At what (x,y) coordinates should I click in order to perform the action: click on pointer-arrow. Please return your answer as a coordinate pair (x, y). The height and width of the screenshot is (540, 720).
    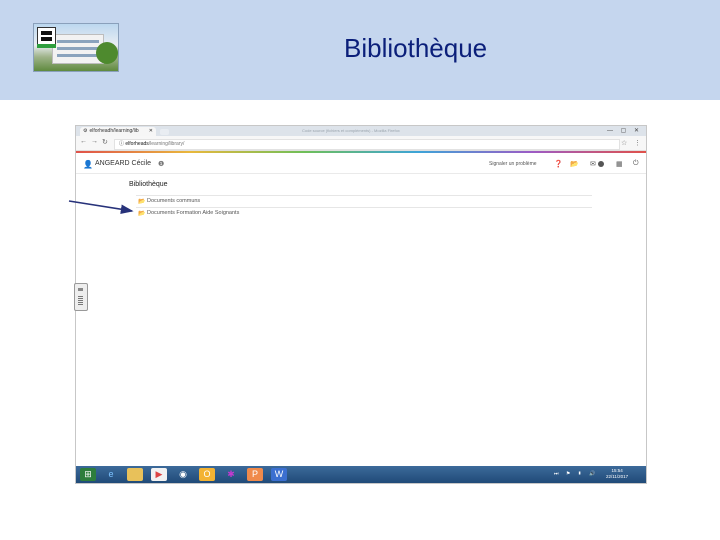
    Looking at the image, I should click on (101, 207).